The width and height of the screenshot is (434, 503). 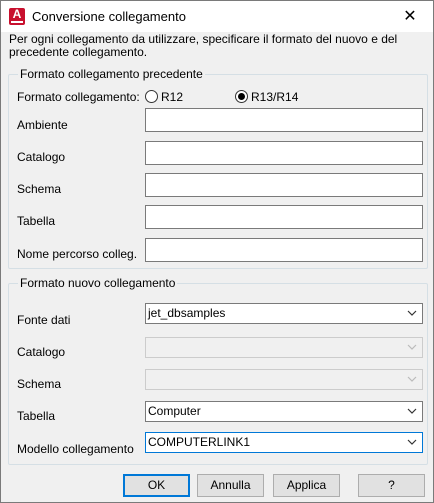 I want to click on tabella-label: Tabella, so click(x=36, y=221).